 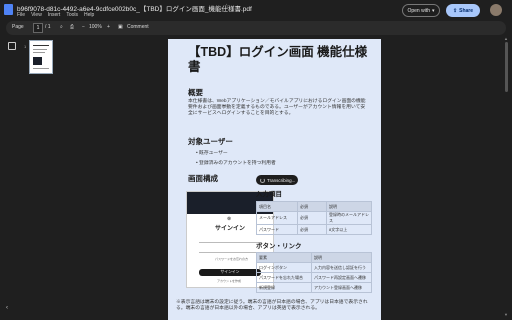 What do you see at coordinates (466, 10) in the screenshot?
I see `share-label: Share` at bounding box center [466, 10].